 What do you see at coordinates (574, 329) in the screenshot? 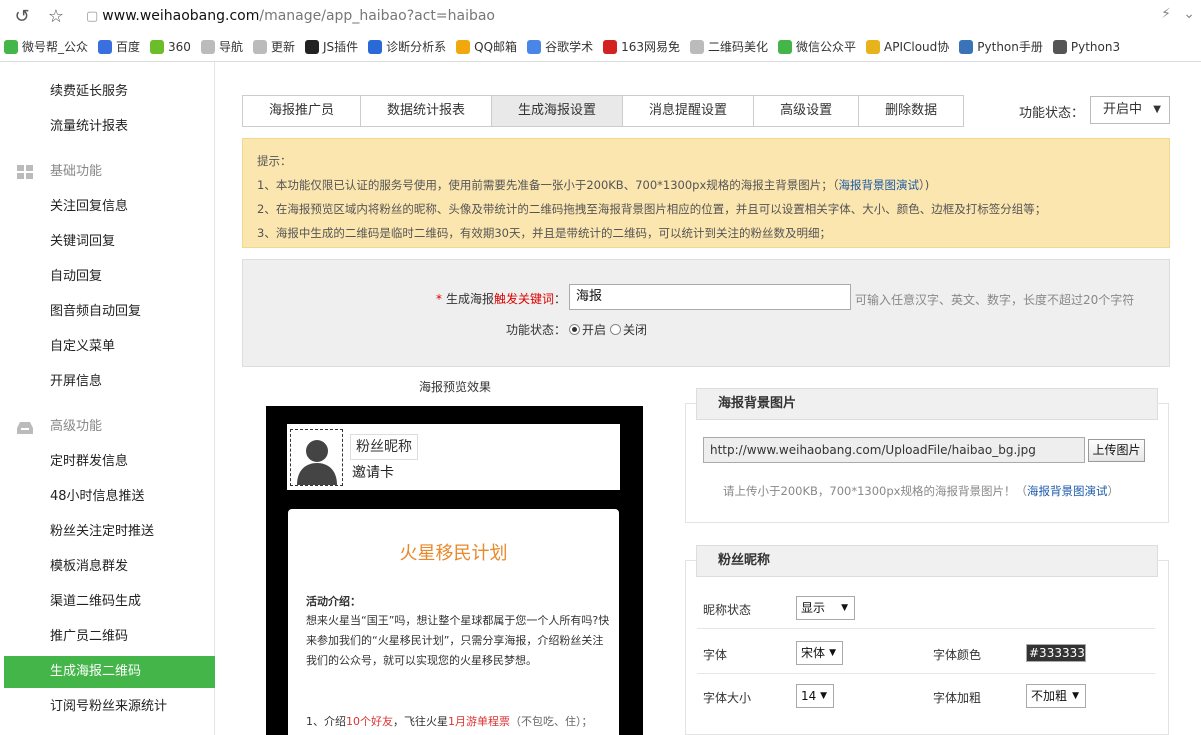
I see `radio-on-icon` at bounding box center [574, 329].